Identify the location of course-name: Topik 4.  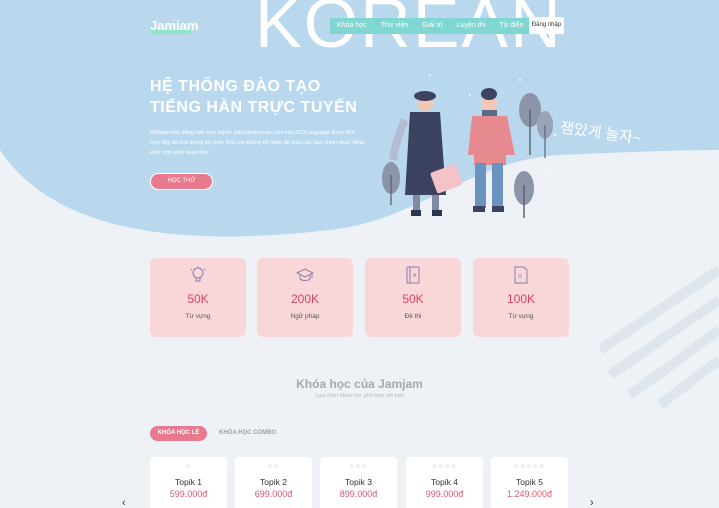
(444, 482).